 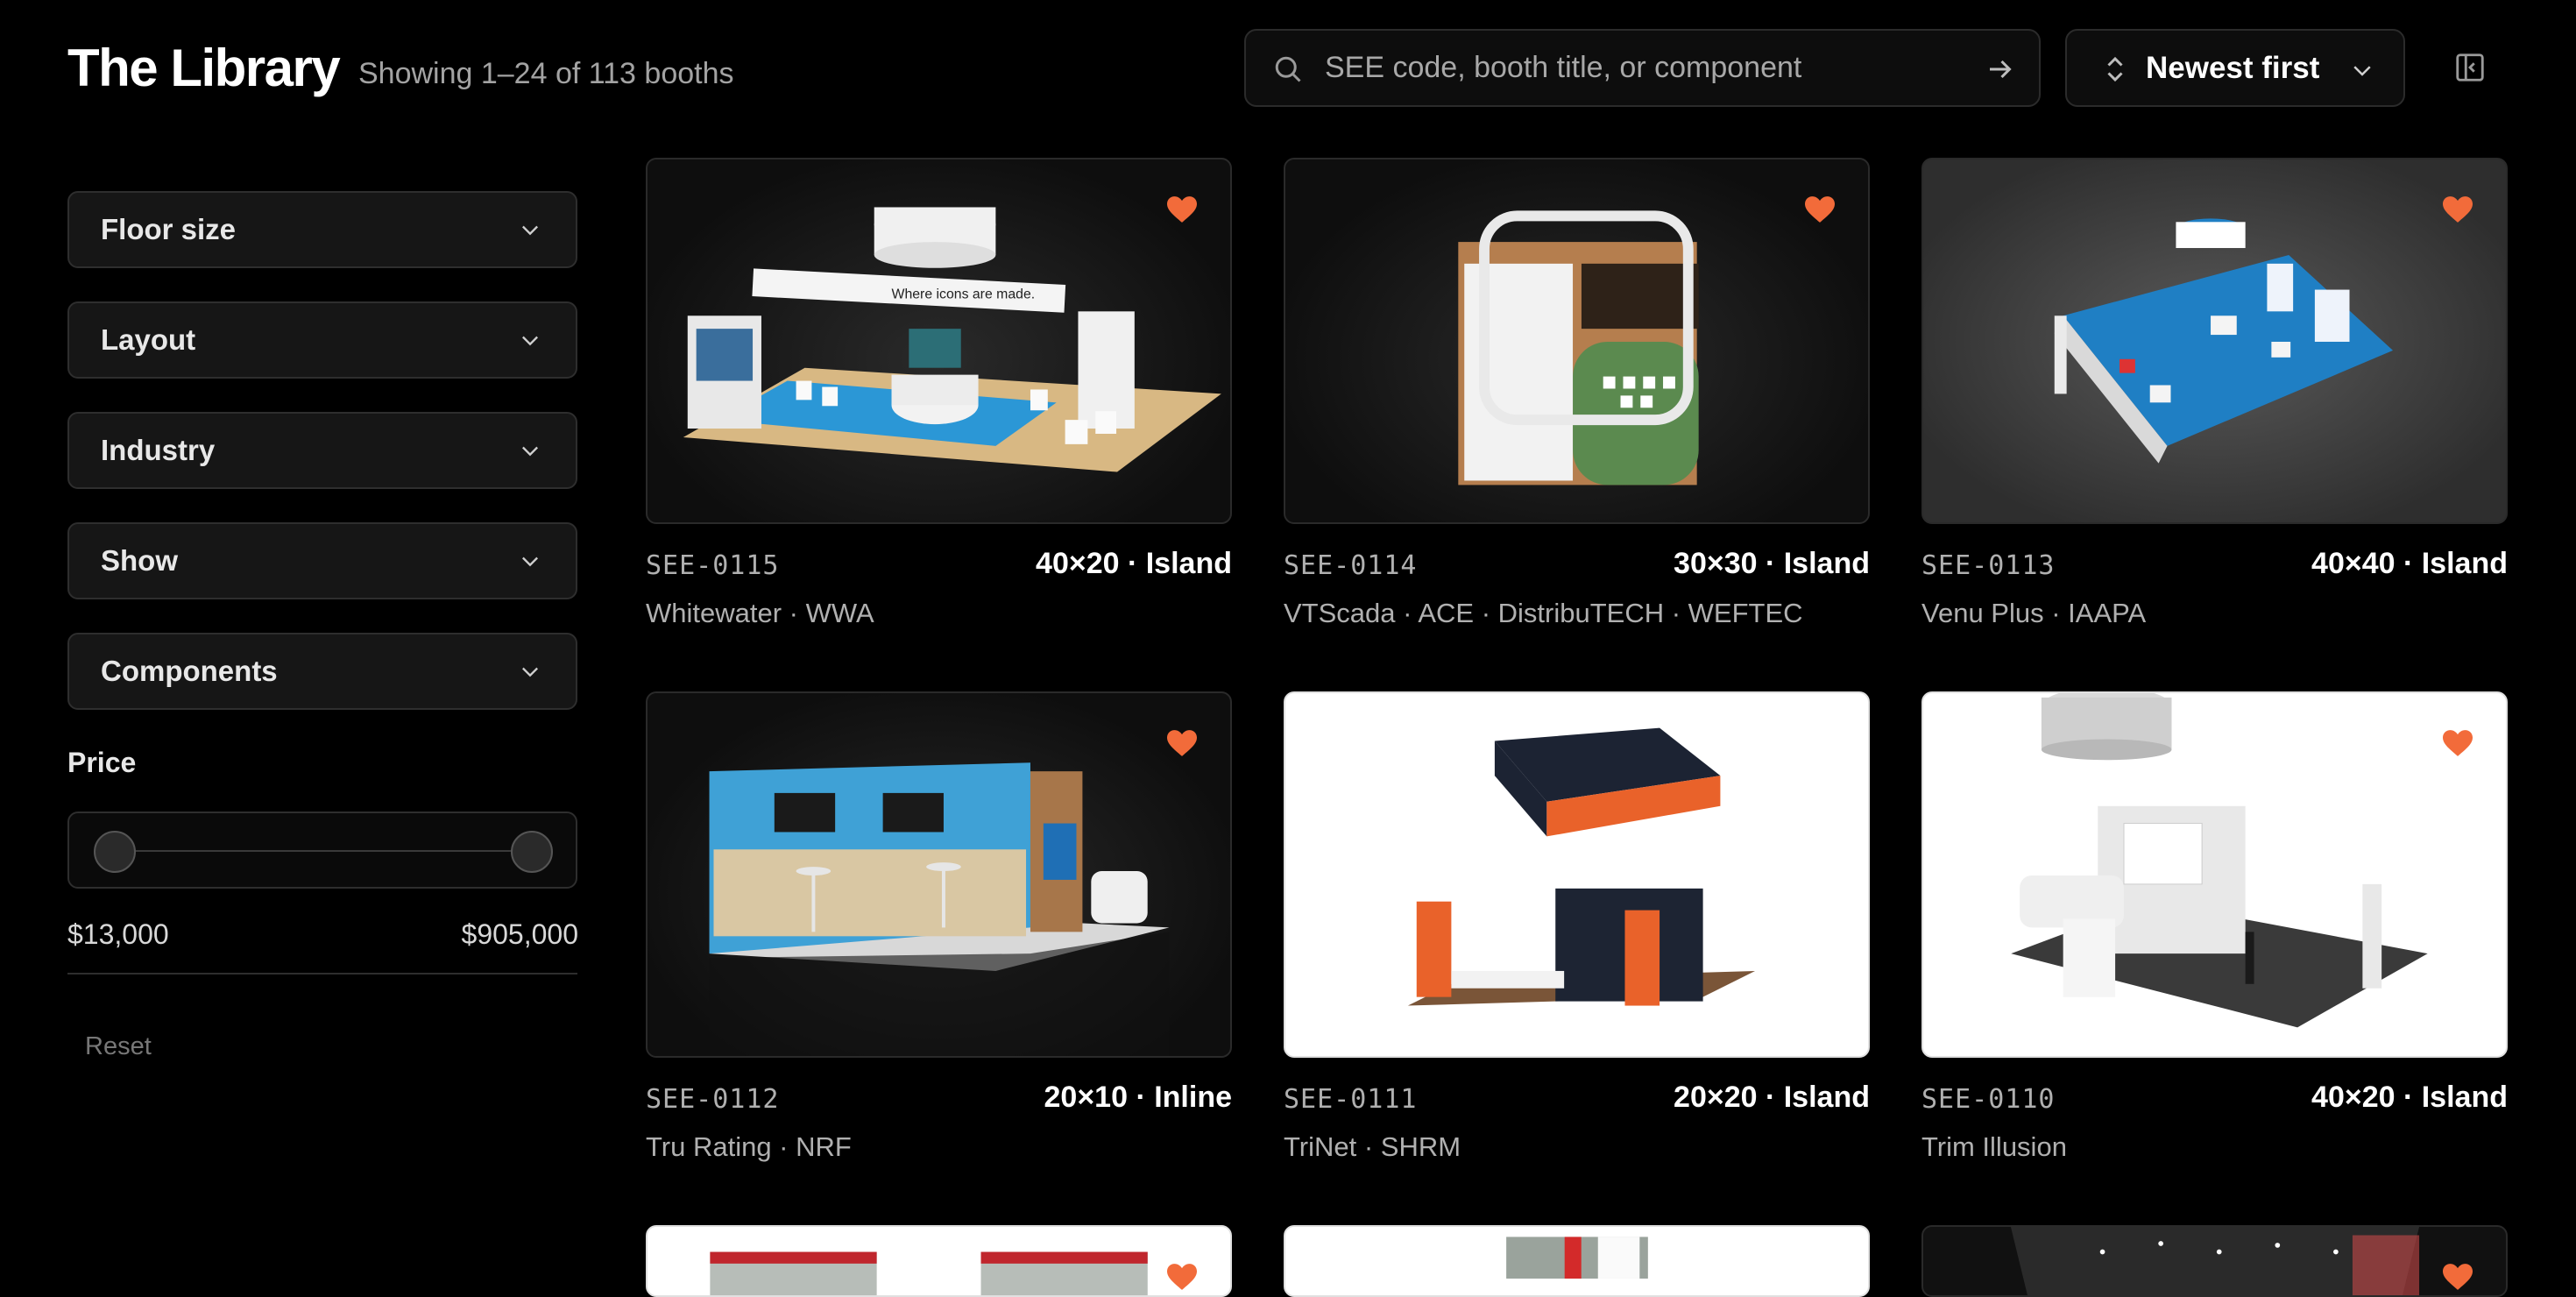 What do you see at coordinates (322, 671) in the screenshot?
I see `filter-components: Components` at bounding box center [322, 671].